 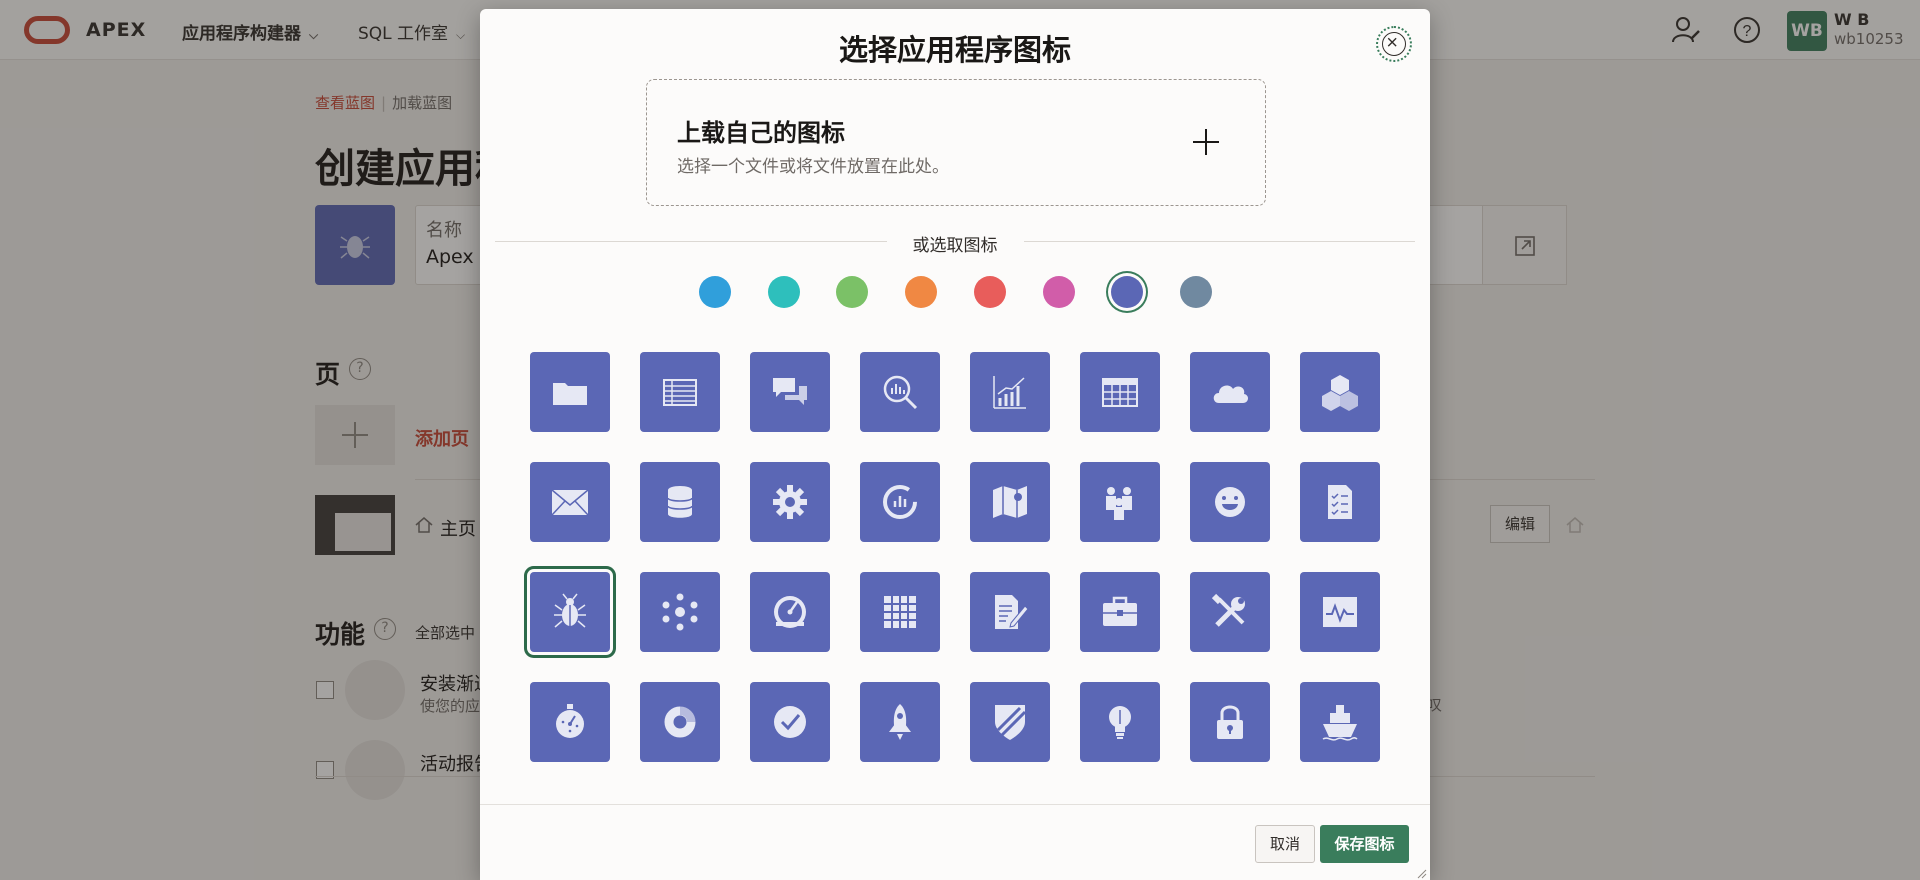 I want to click on table-icon, so click(x=680, y=392).